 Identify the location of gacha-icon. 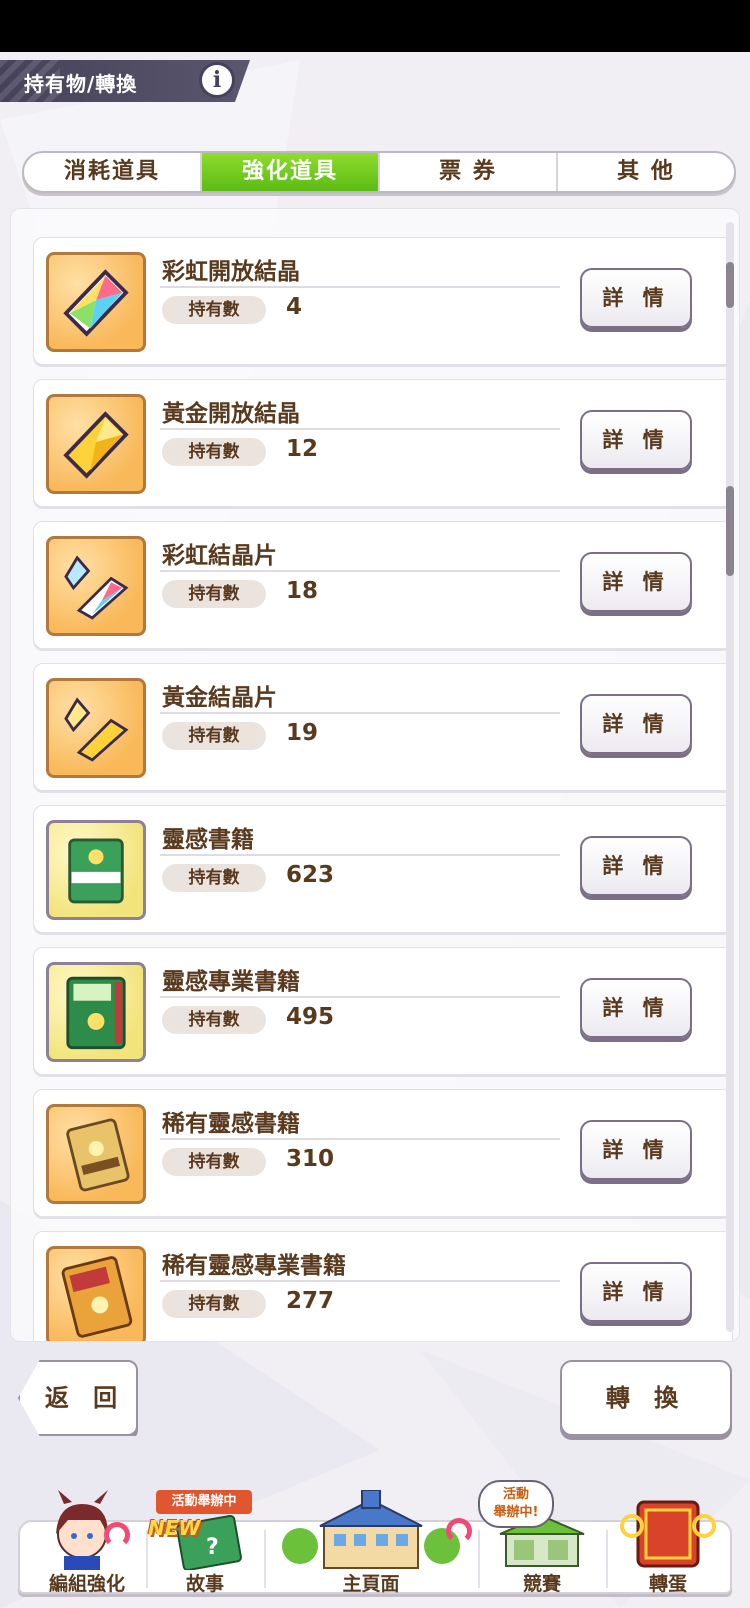
(668, 1530).